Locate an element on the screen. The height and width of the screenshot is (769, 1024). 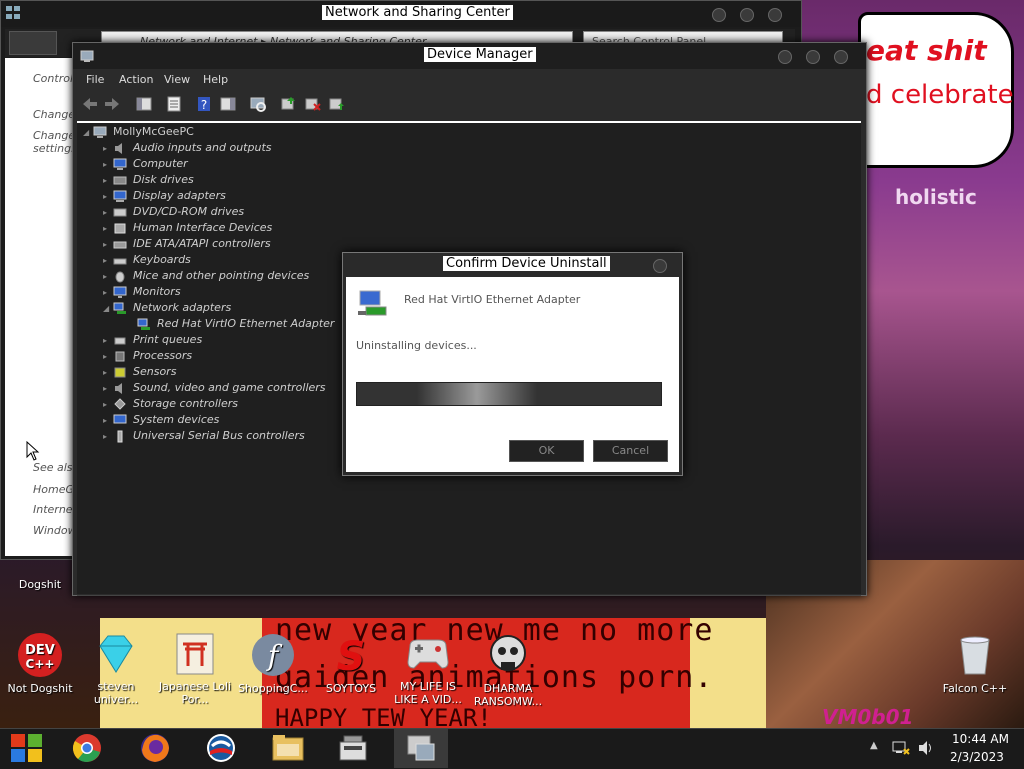
tree-item-keyboards: ▸ Keyboards is located at coordinates (147, 261).